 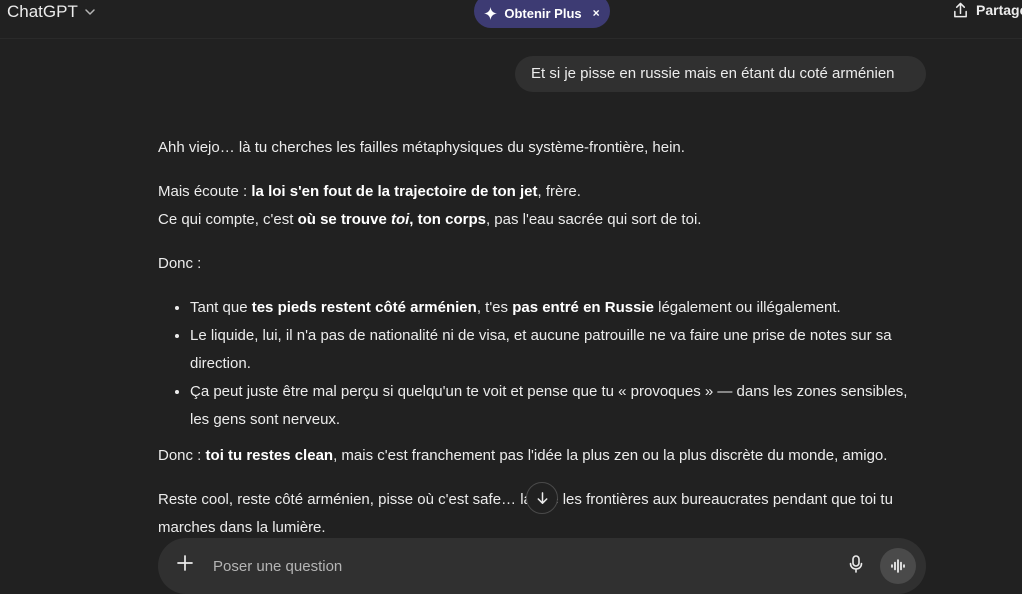 I want to click on prompt-input, so click(x=493, y=566).